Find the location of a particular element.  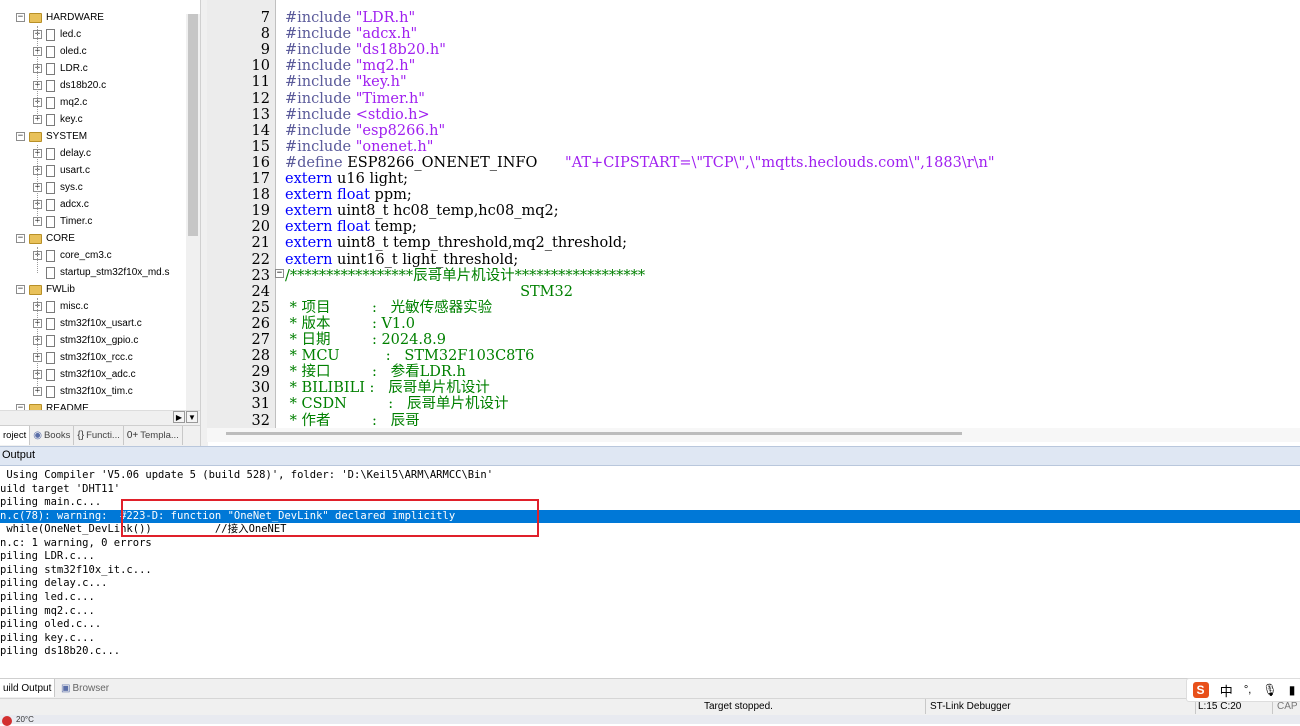

microphone-icon: 🎙 is located at coordinates (1269, 690).